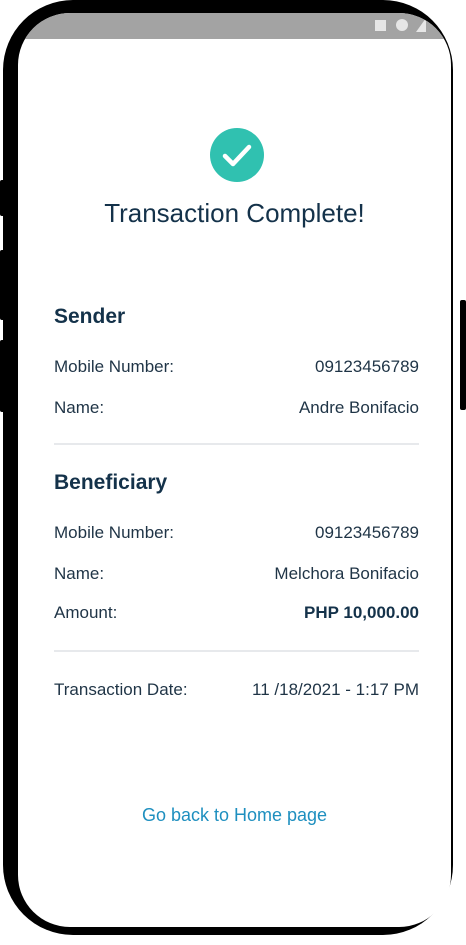  What do you see at coordinates (380, 25) in the screenshot?
I see `square-icon` at bounding box center [380, 25].